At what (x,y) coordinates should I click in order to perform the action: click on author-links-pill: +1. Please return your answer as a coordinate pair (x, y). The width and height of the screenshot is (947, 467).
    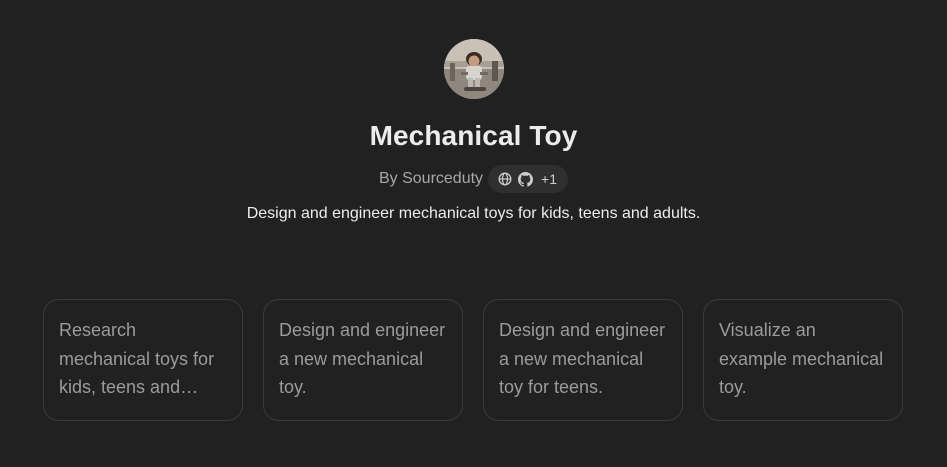
    Looking at the image, I should click on (528, 179).